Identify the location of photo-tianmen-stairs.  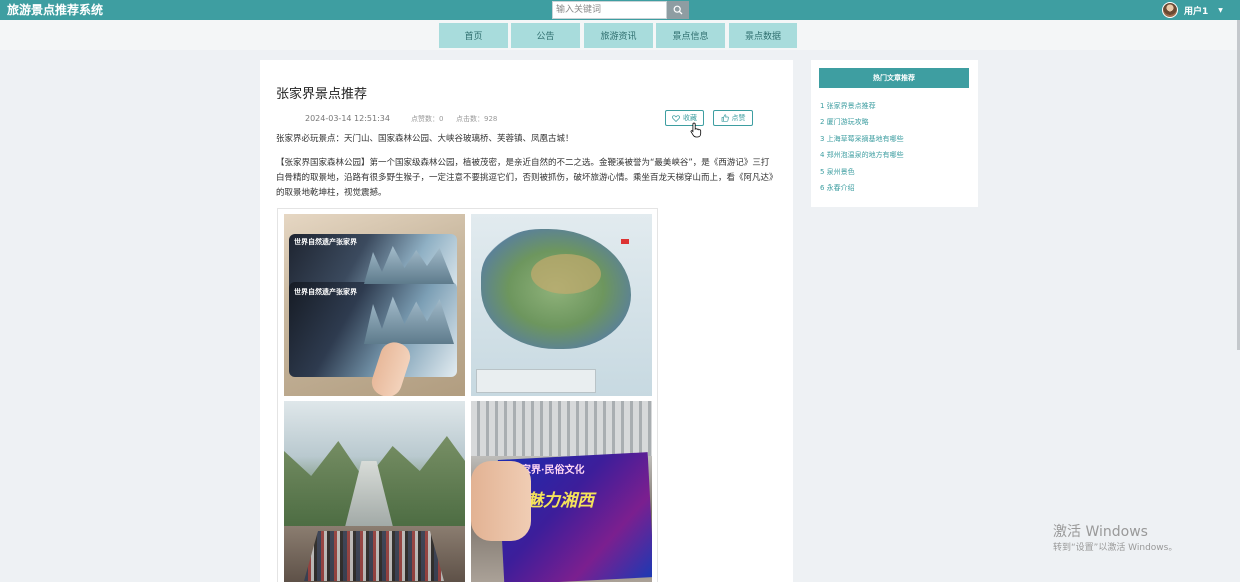
(374, 491).